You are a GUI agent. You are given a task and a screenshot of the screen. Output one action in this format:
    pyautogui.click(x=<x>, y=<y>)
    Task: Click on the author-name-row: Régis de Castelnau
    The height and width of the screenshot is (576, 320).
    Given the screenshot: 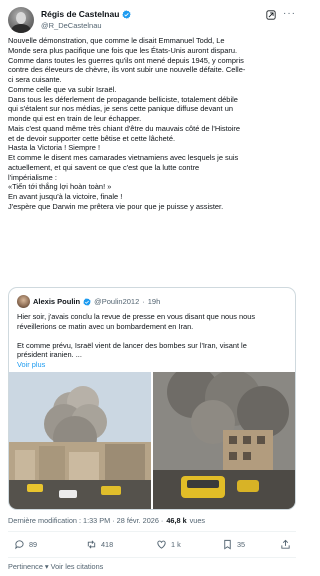 What is the action you would take?
    pyautogui.click(x=86, y=14)
    